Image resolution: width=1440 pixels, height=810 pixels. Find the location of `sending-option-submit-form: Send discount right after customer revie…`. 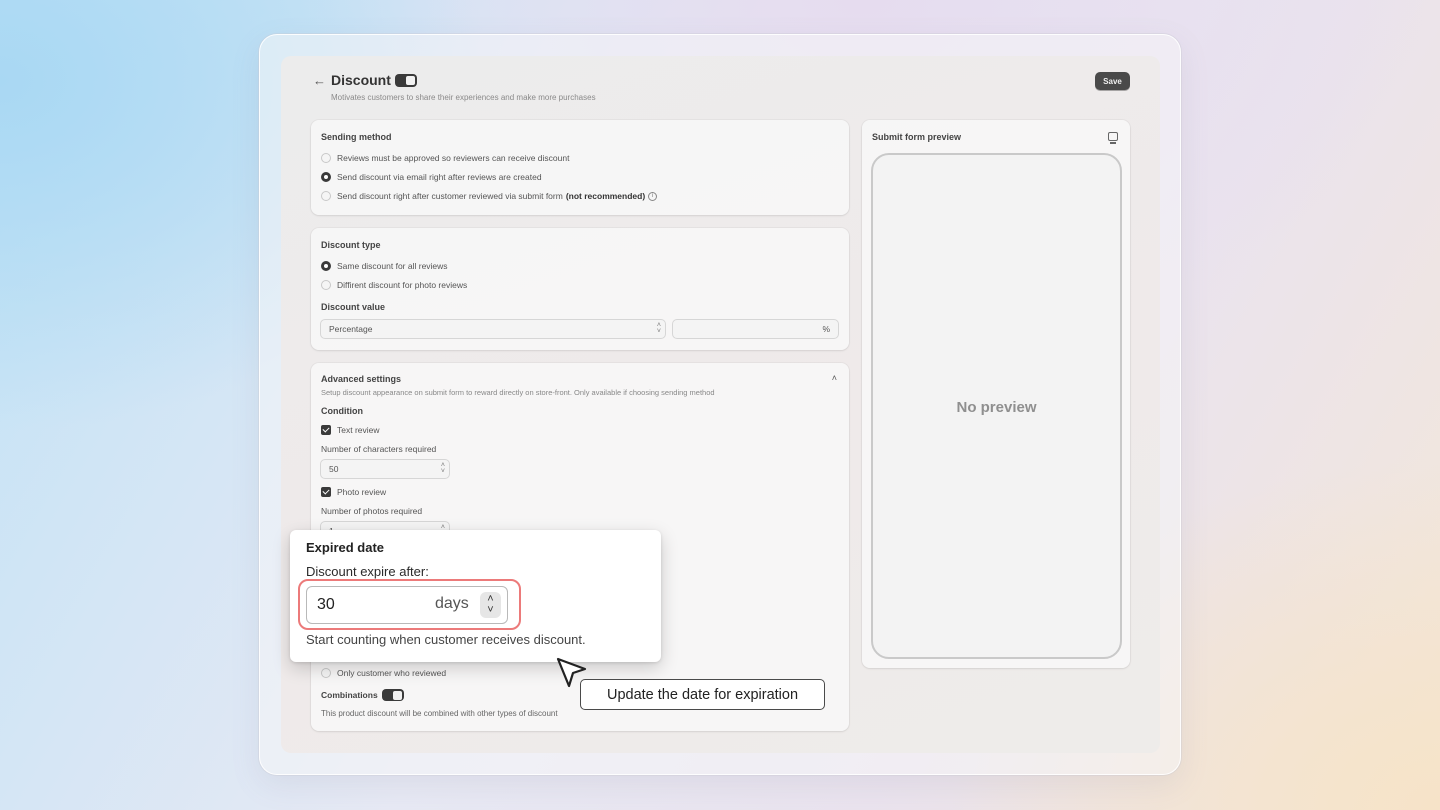

sending-option-submit-form: Send discount right after customer revie… is located at coordinates (489, 196).